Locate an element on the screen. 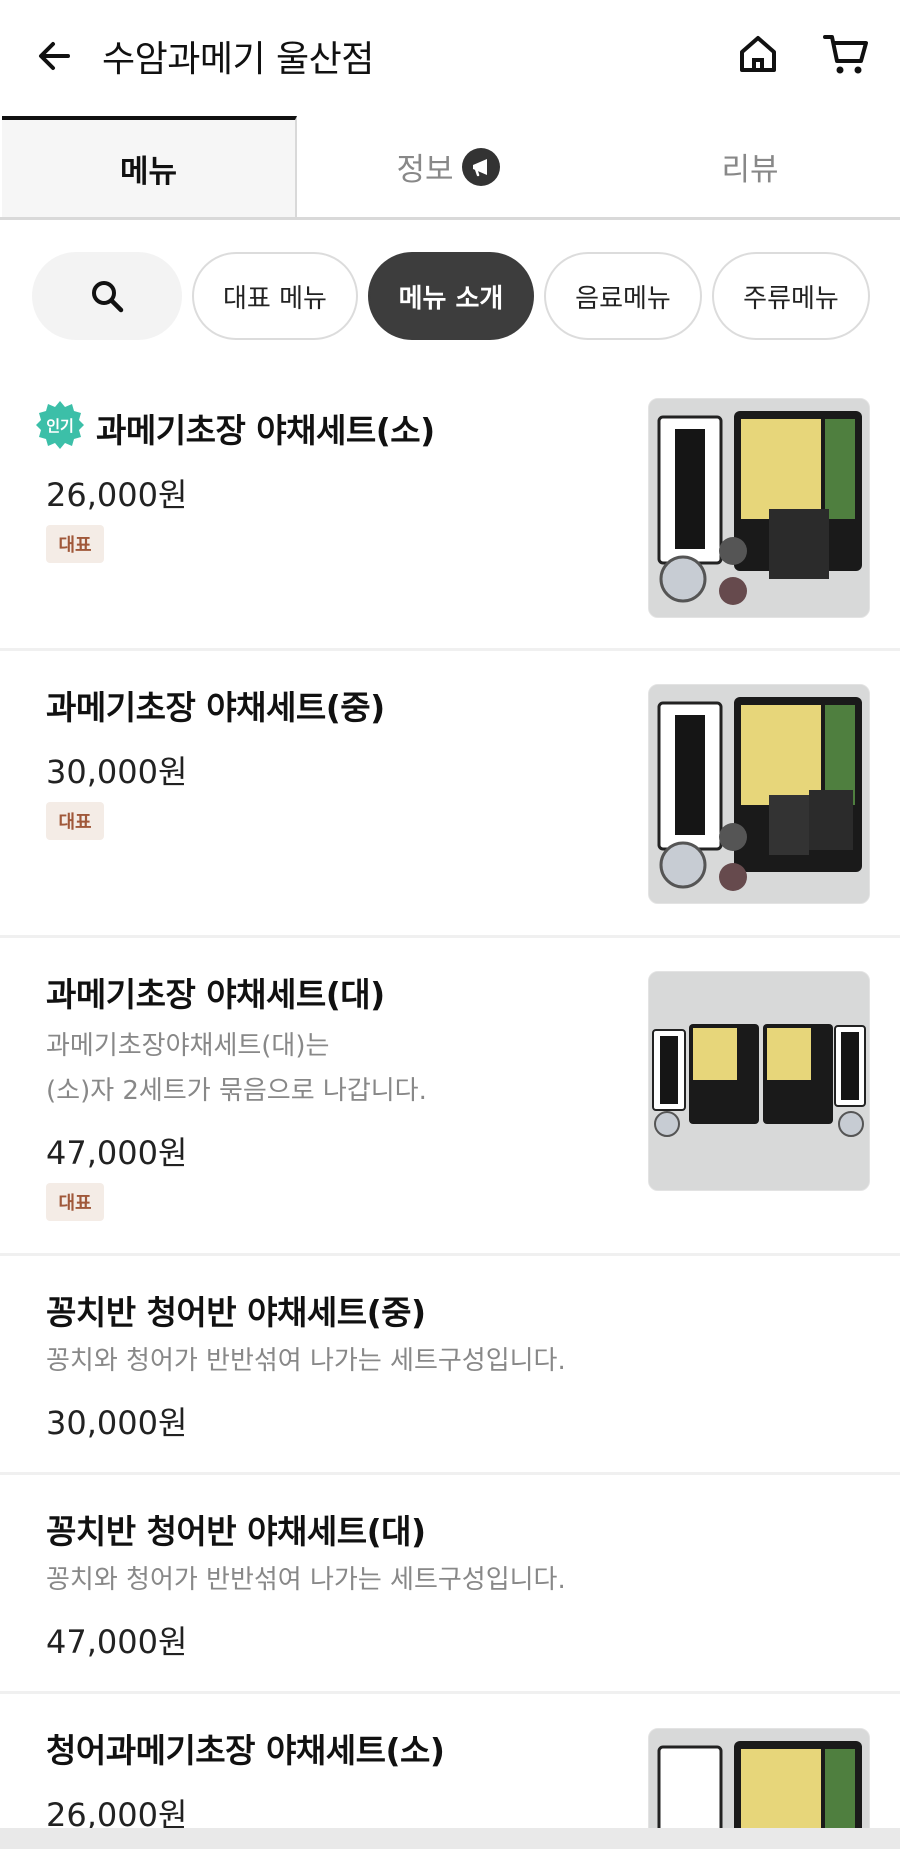 This screenshot has height=1849, width=900. menu-item-name: 청어과메기초장 야채세트(소) is located at coordinates (245, 1750).